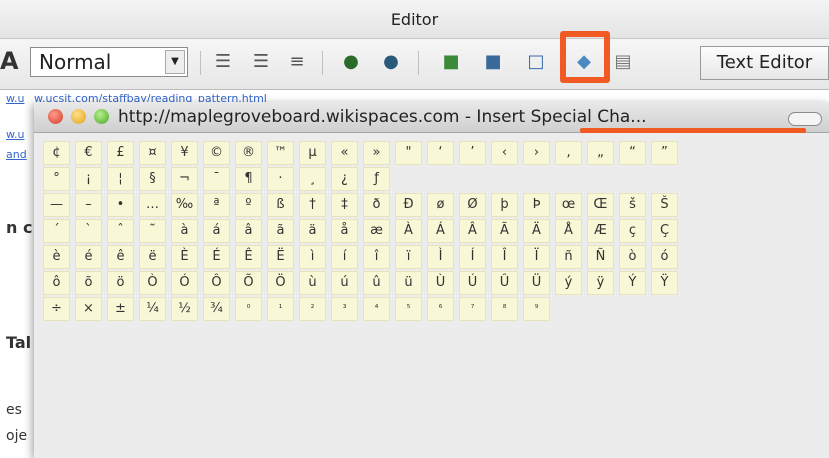 The image size is (829, 458). I want to click on character-cell: Ï, so click(536, 257).